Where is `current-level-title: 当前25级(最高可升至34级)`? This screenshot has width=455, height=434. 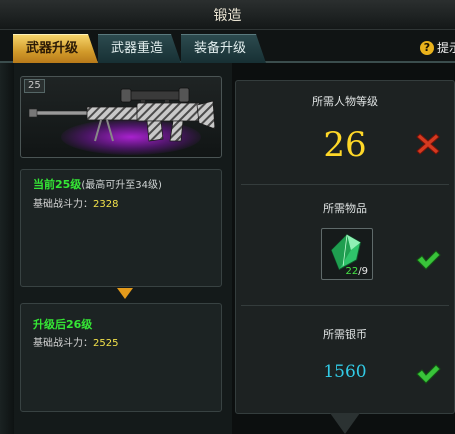 current-level-title: 当前25级(最高可升至34级) is located at coordinates (121, 185).